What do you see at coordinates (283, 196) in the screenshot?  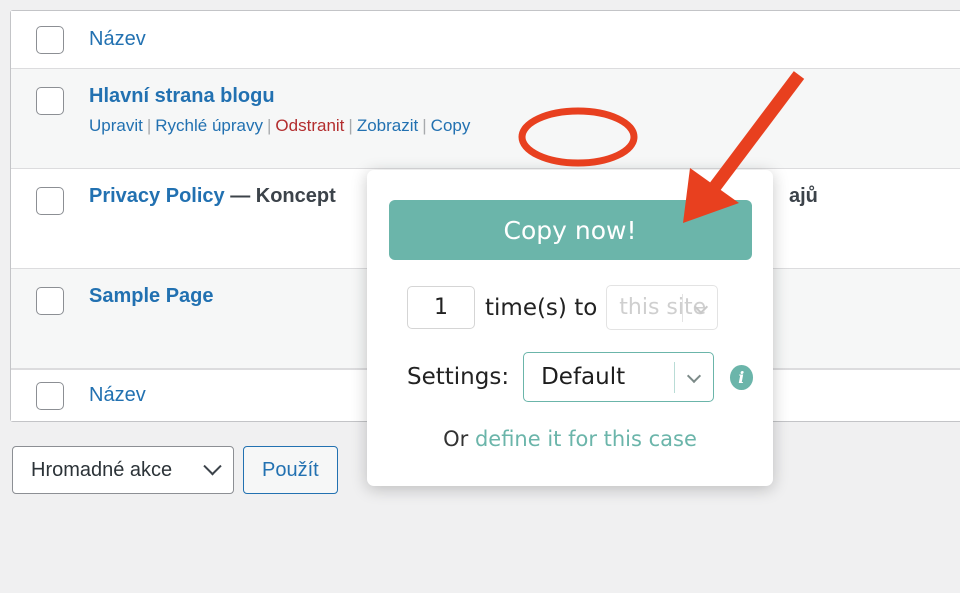 I see `post-state-badge: — Koncept` at bounding box center [283, 196].